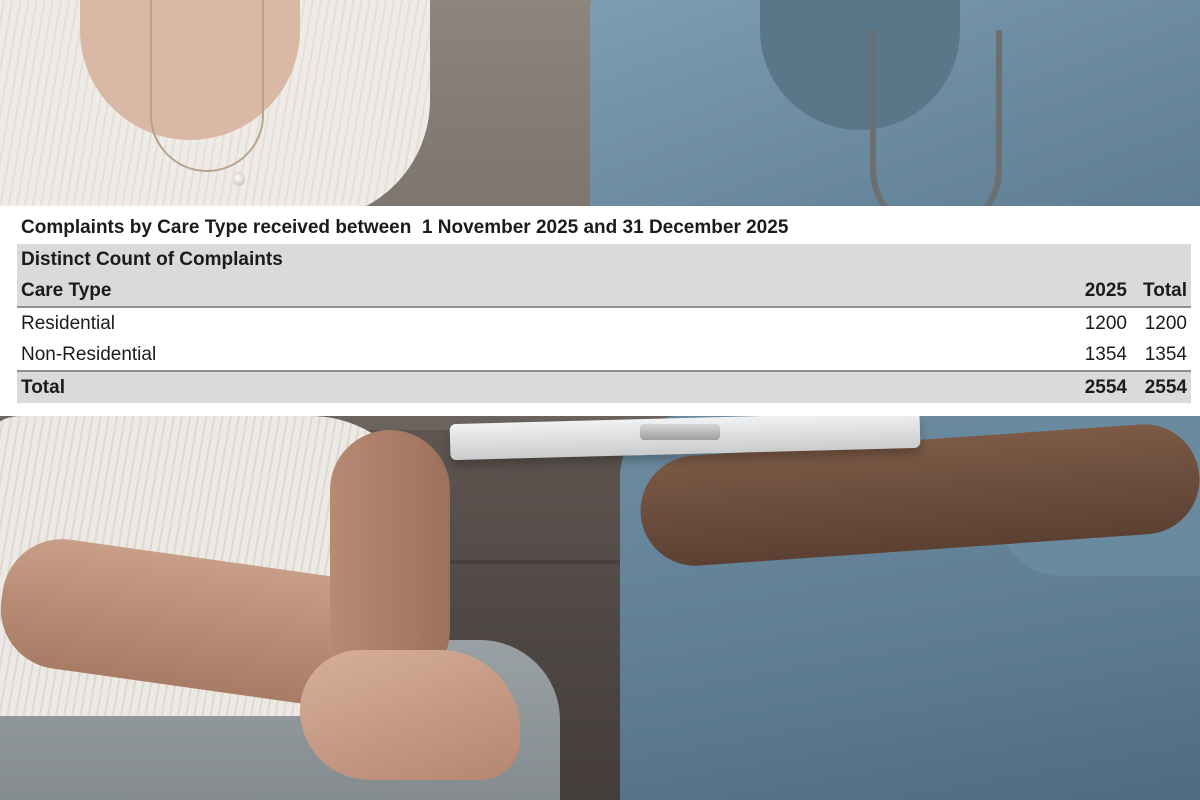  Describe the element at coordinates (207, 86) in the screenshot. I see `necklace` at that location.